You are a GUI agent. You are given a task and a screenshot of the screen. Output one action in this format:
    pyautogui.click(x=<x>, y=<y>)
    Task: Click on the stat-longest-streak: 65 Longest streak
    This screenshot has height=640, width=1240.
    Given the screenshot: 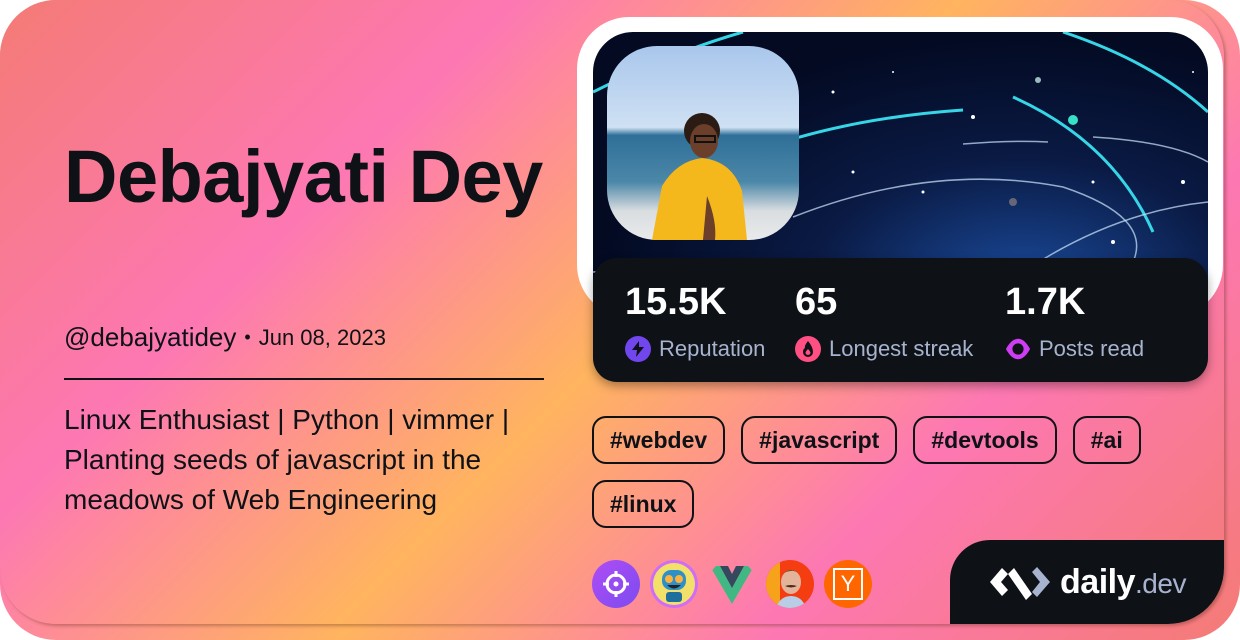 What is the action you would take?
    pyautogui.click(x=884, y=321)
    